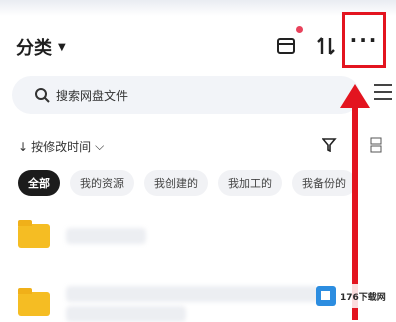 The height and width of the screenshot is (322, 396). What do you see at coordinates (324, 183) in the screenshot?
I see `tab-backed-up-by-me: 我备份的` at bounding box center [324, 183].